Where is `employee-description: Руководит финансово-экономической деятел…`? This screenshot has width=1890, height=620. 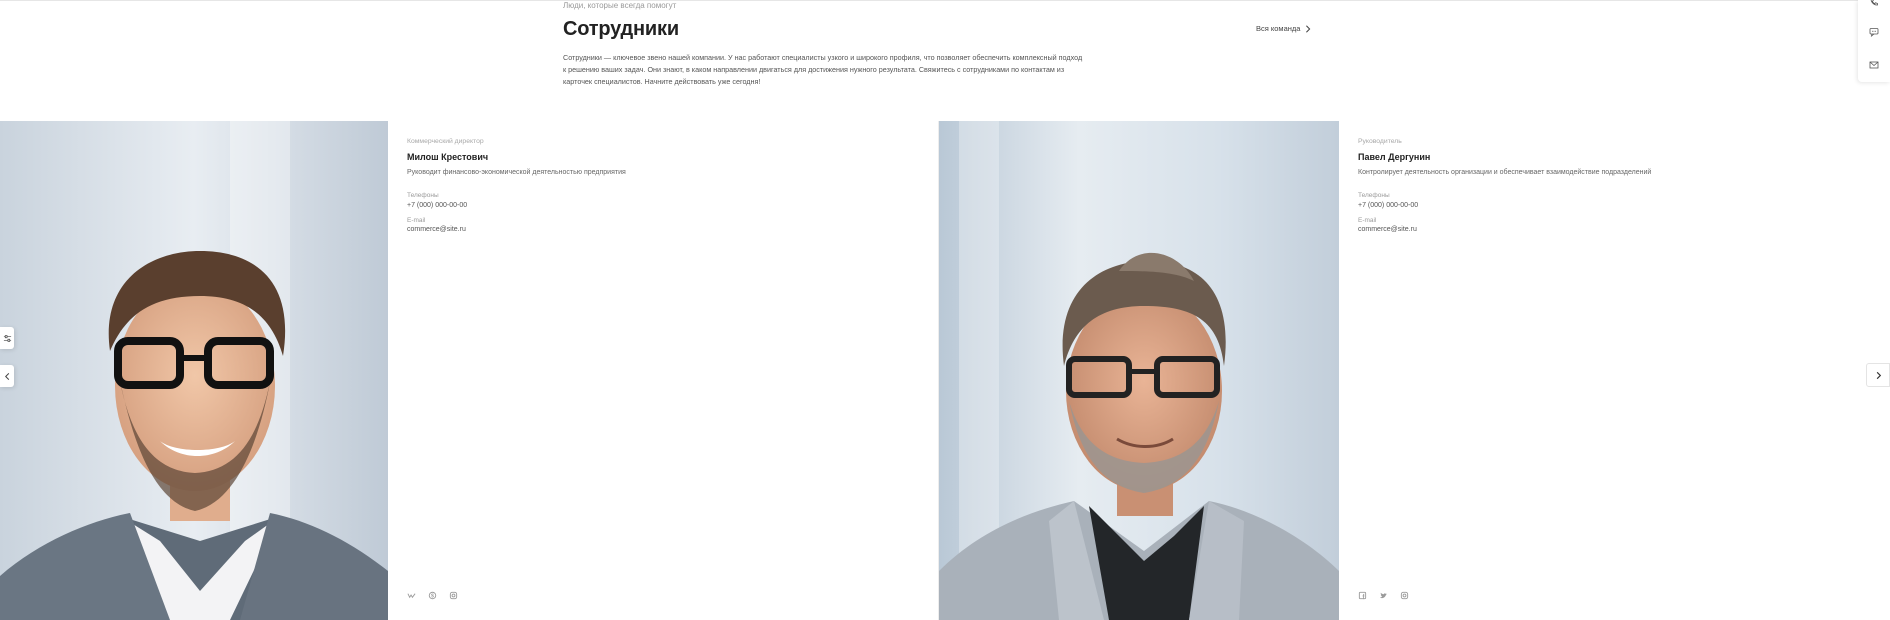
employee-description: Руководит финансово-экономической деятел… is located at coordinates (516, 172).